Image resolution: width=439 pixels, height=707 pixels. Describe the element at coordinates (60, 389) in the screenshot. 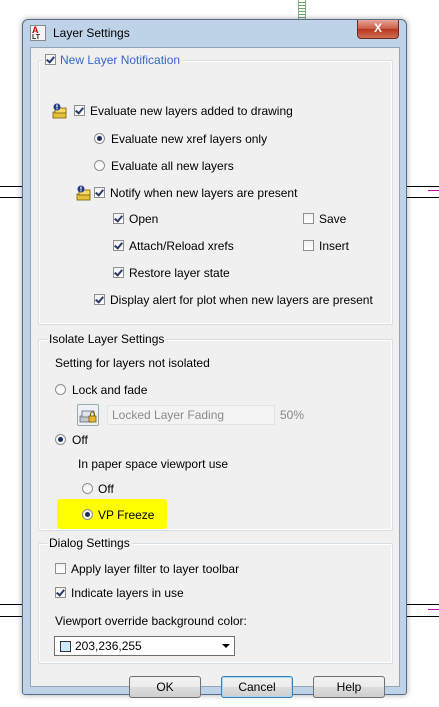

I see `lock-and-fade-radio` at that location.